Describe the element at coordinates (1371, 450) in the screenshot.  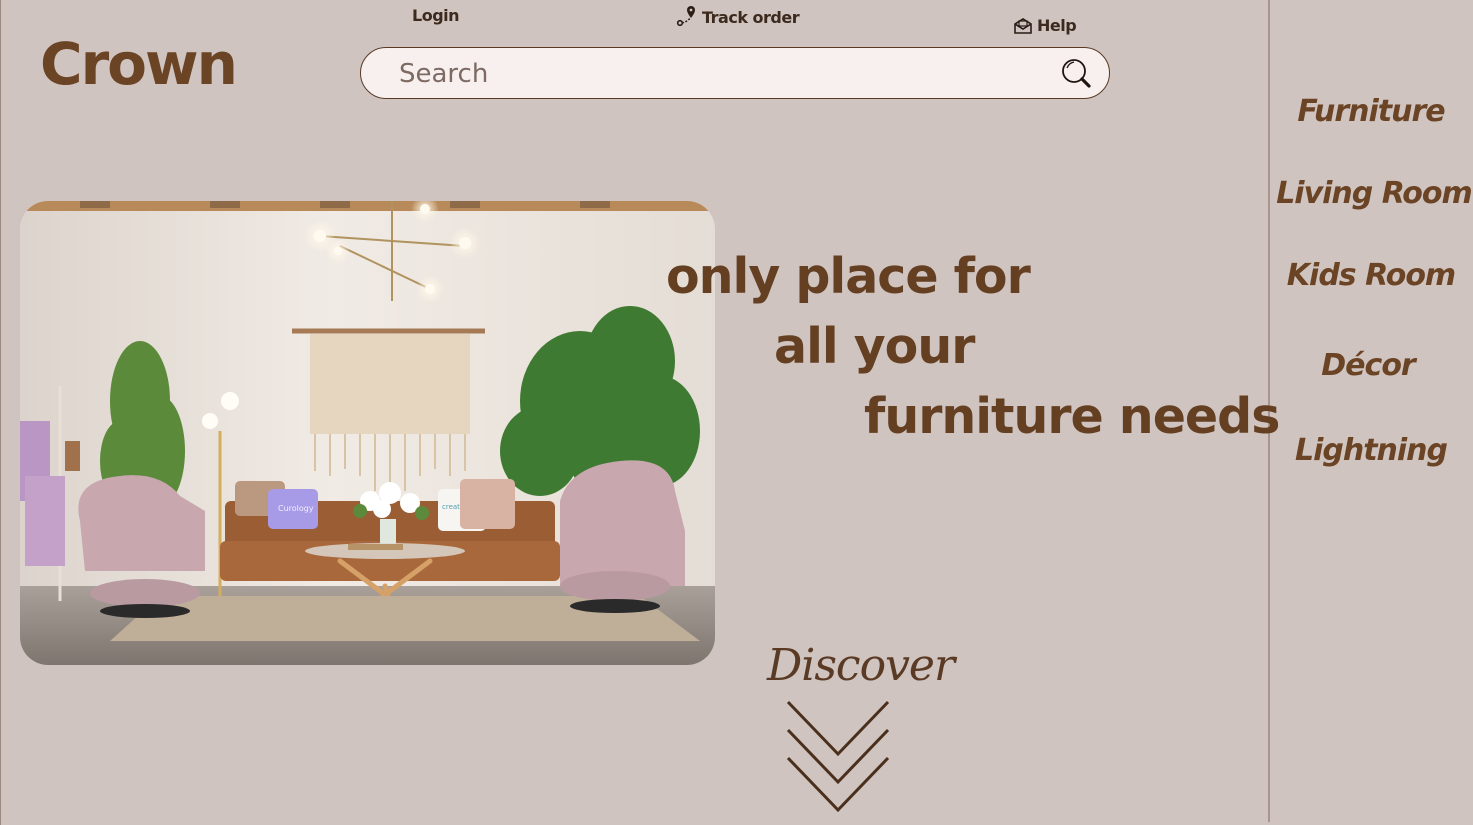
I see `category-lightning: Lightning` at that location.